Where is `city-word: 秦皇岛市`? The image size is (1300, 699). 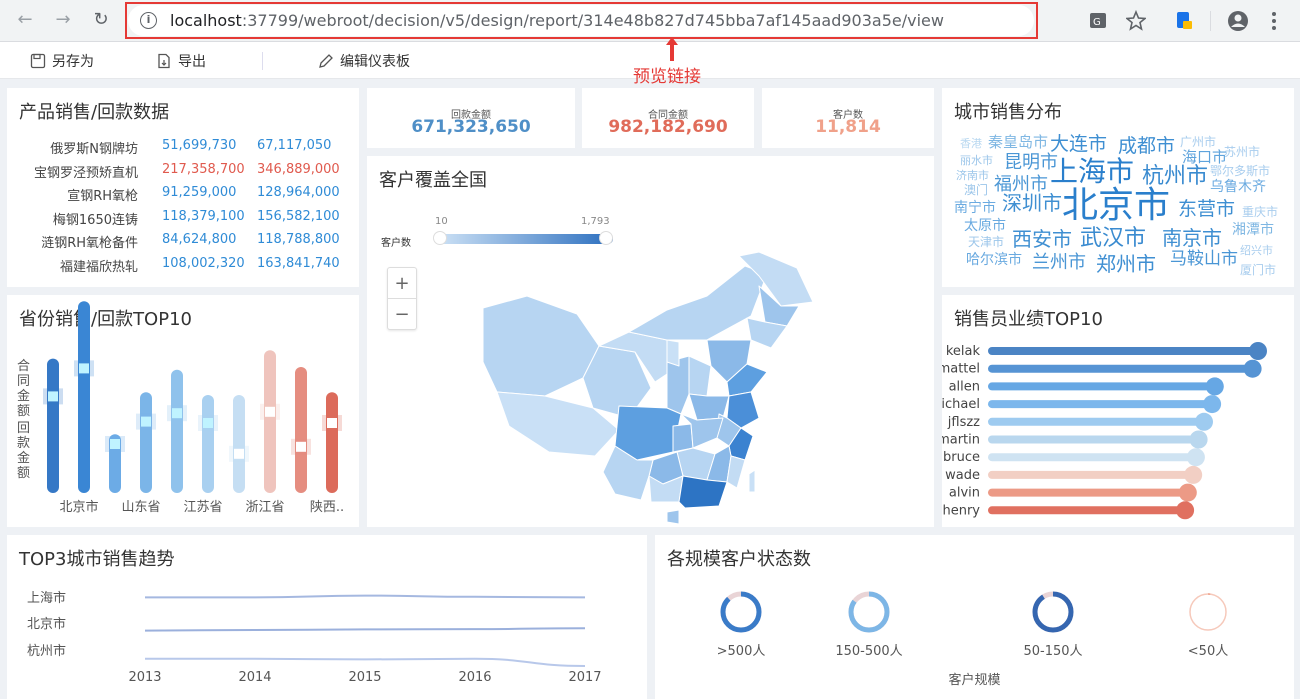
city-word: 秦皇岛市 is located at coordinates (1018, 142).